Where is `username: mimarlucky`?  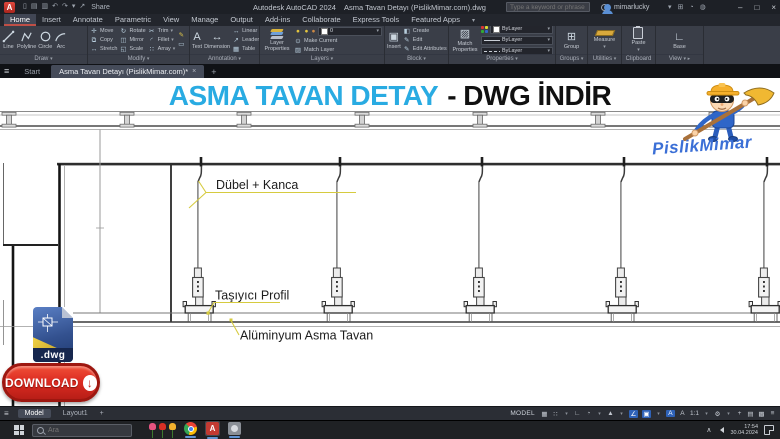 username: mimarlucky is located at coordinates (631, 7).